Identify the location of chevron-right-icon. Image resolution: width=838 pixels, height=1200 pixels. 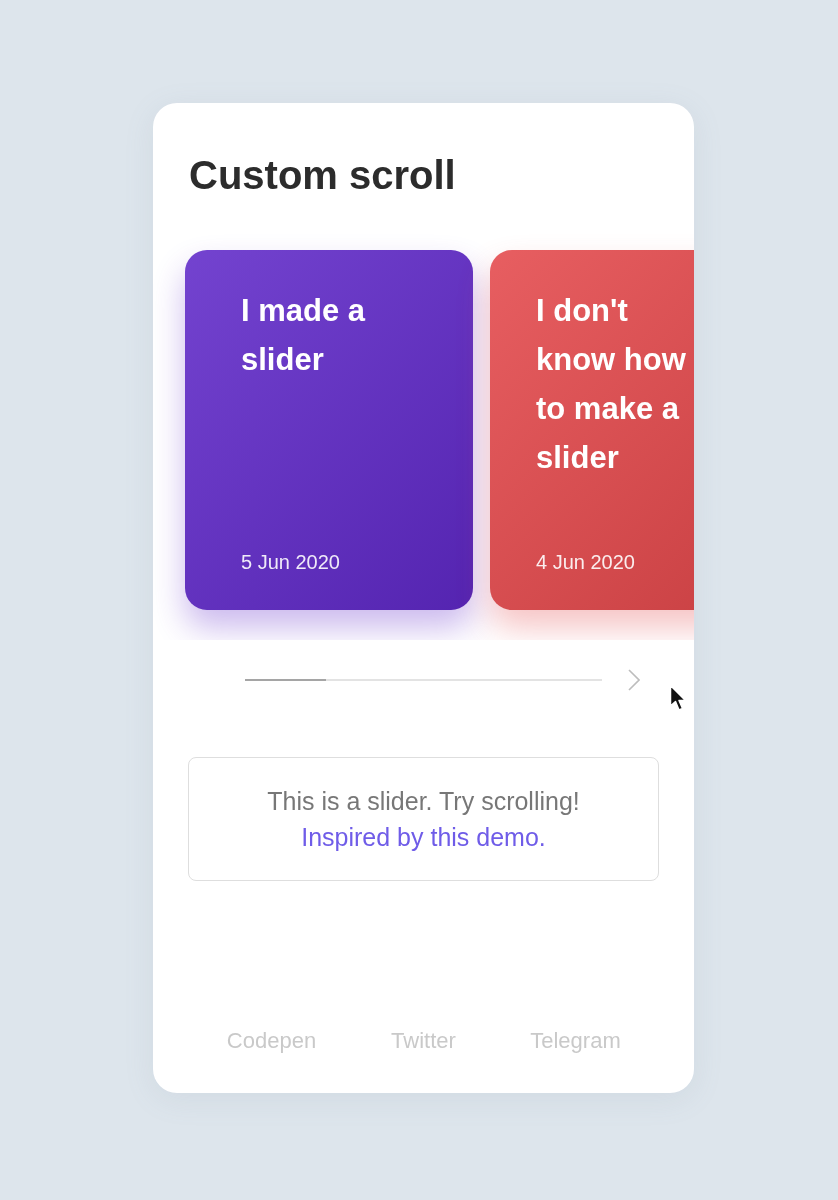
(634, 680).